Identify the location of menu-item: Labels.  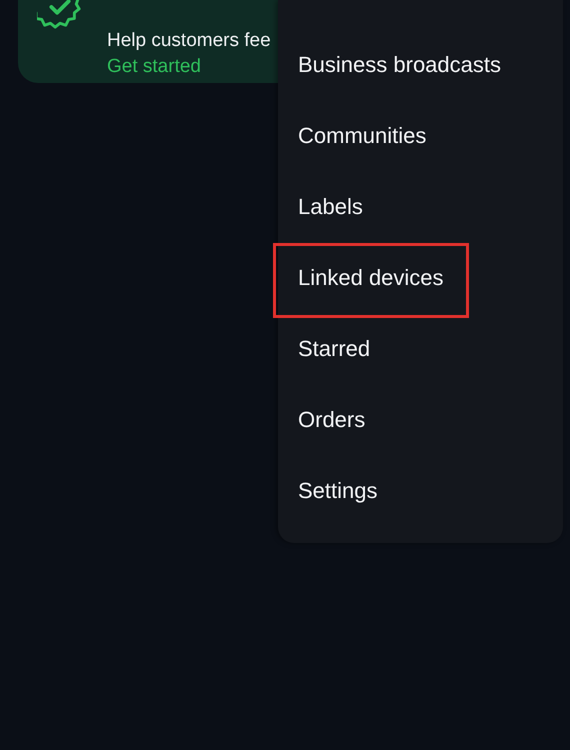
(420, 206).